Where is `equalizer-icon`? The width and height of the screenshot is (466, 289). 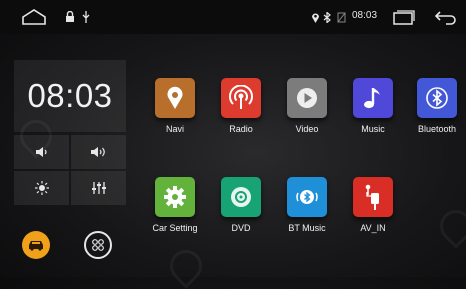
equalizer-icon is located at coordinates (98, 188).